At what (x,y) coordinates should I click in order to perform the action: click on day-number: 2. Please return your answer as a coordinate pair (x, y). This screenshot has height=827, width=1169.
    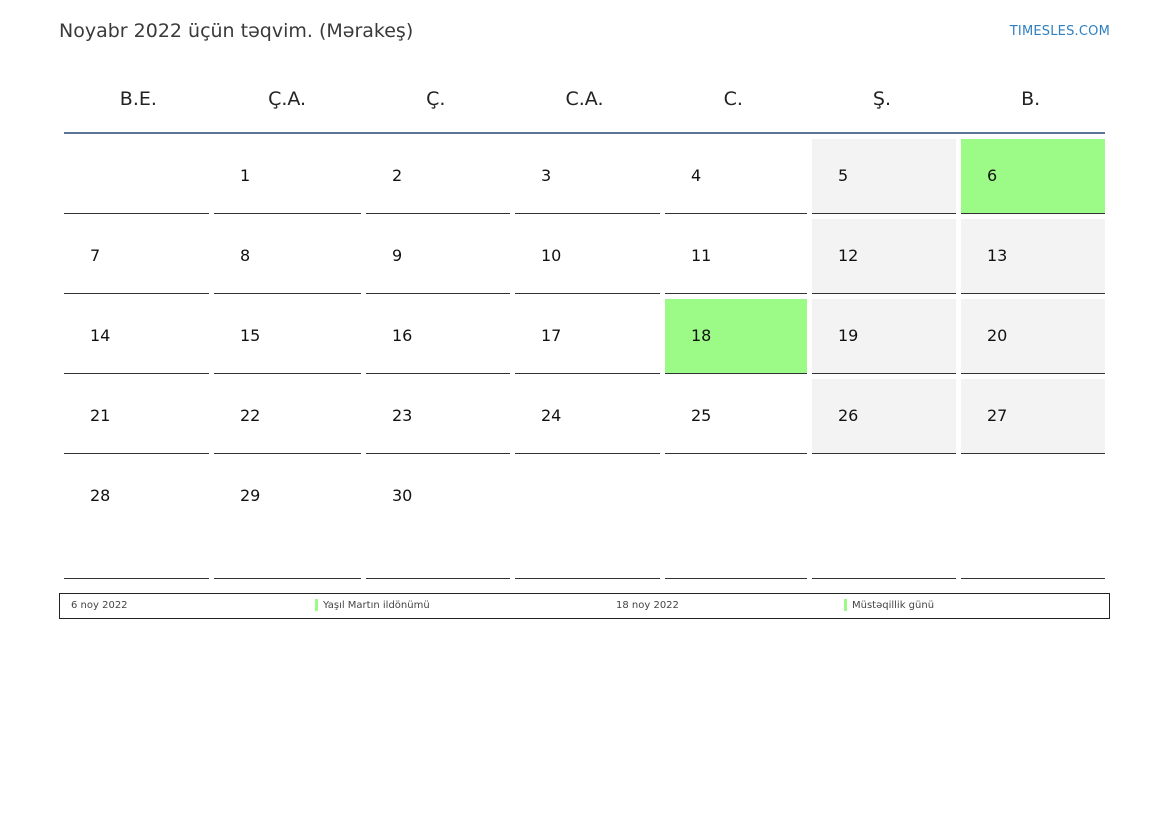
    Looking at the image, I should click on (397, 175).